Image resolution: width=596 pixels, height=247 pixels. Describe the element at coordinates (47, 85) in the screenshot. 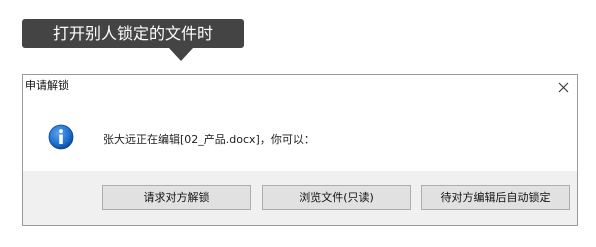

I see `dialog-title: 申请解锁` at that location.